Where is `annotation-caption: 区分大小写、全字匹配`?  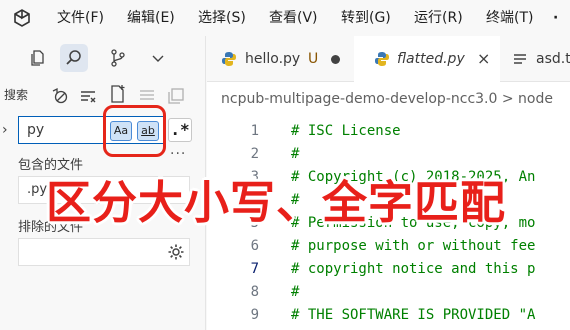 annotation-caption: 区分大小写、全字匹配 is located at coordinates (276, 202).